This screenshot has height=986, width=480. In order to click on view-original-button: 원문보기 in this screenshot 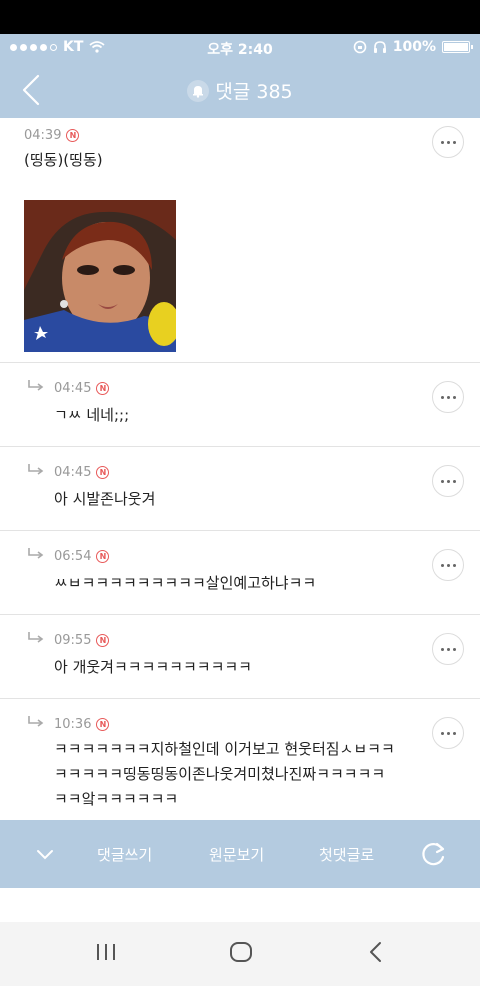, I will do `click(236, 854)`.